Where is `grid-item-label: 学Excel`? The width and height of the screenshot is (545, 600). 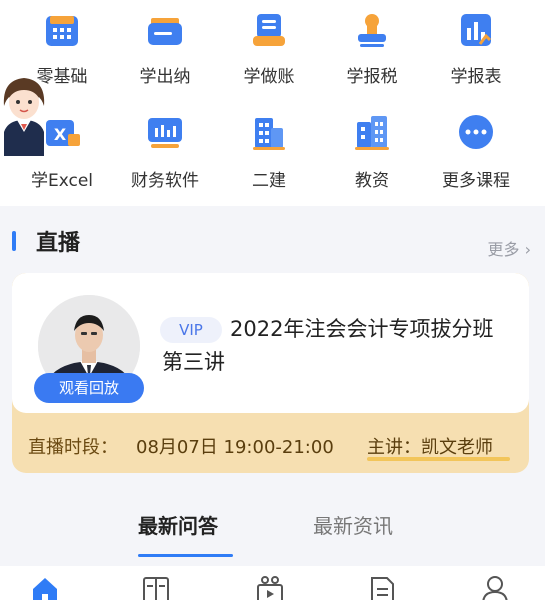 grid-item-label: 学Excel is located at coordinates (62, 181).